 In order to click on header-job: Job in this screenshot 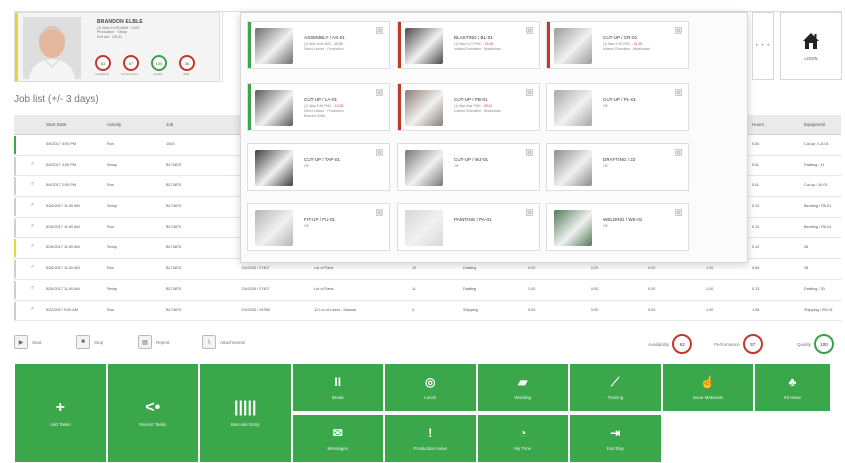, I will do `click(169, 124)`.